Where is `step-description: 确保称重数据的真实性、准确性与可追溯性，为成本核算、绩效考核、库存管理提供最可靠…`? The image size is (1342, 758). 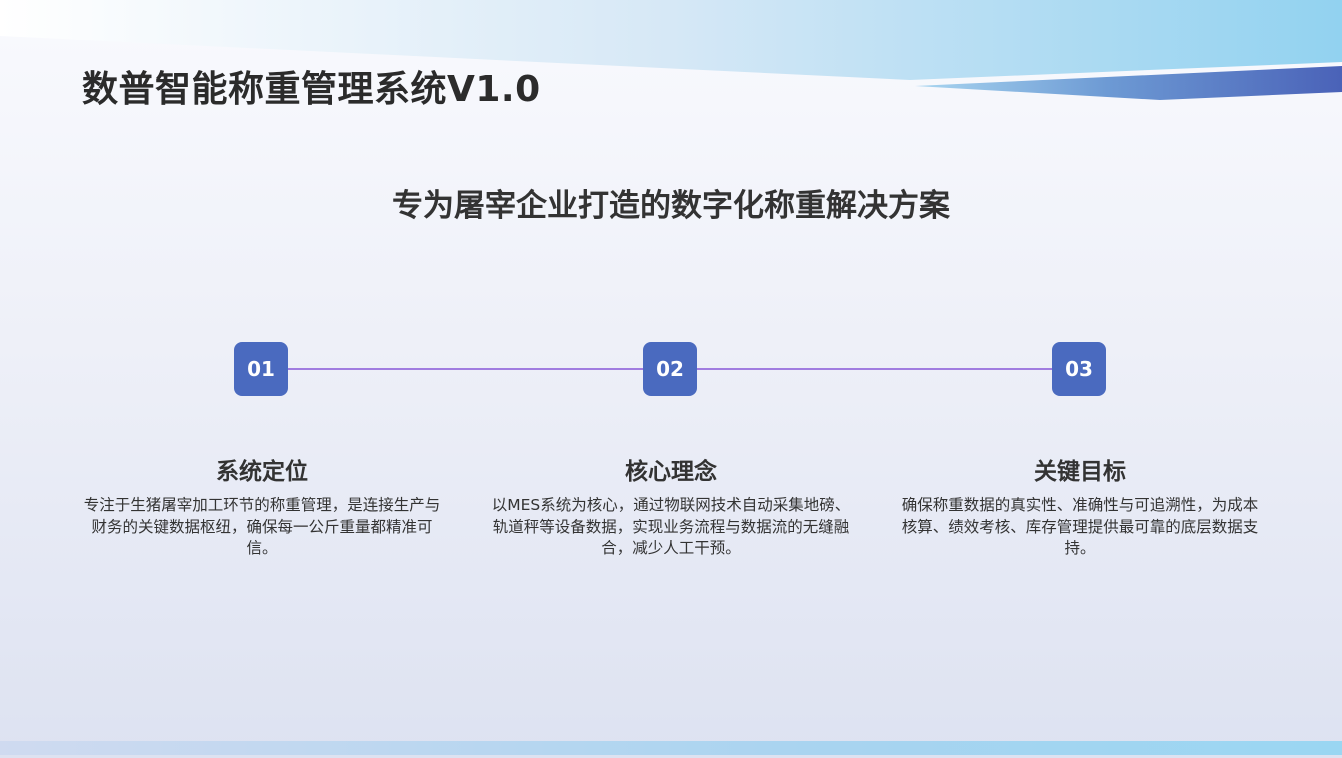 step-description: 确保称重数据的真实性、准确性与可追溯性，为成本核算、绩效考核、库存管理提供最可靠… is located at coordinates (1080, 526).